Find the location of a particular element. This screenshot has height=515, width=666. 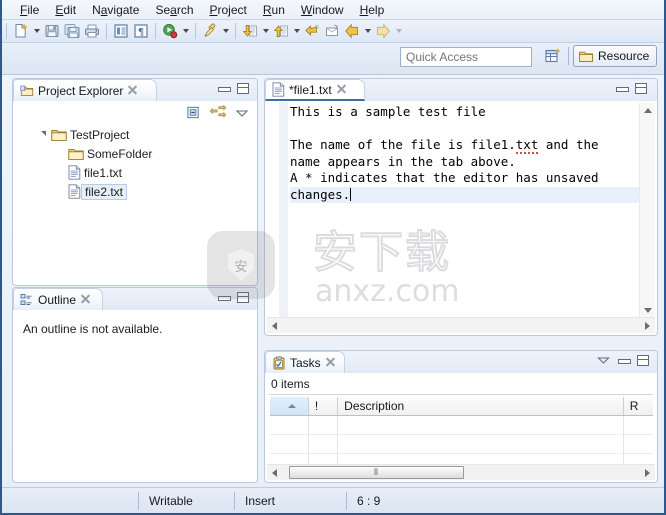

tree-row: TestProject is located at coordinates (134, 134).